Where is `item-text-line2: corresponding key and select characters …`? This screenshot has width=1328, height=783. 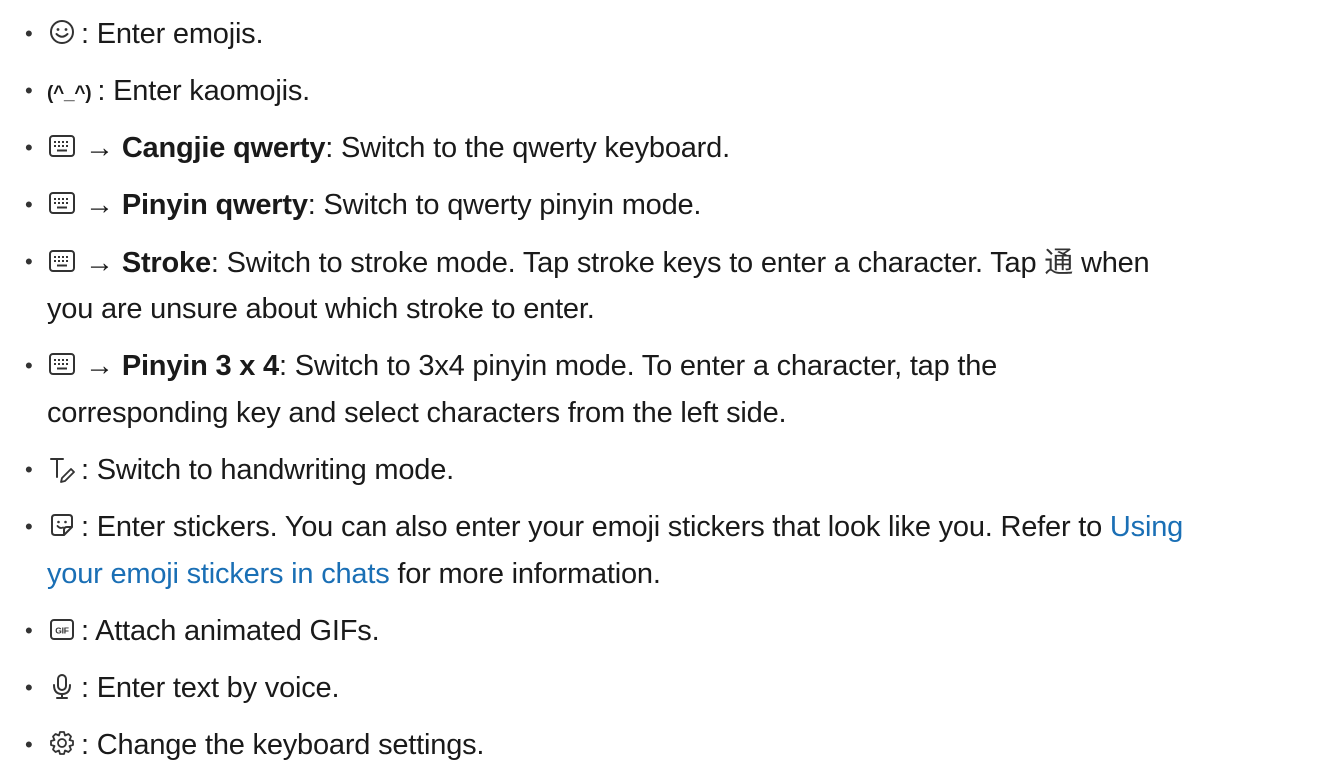 item-text-line2: corresponding key and select characters … is located at coordinates (417, 413).